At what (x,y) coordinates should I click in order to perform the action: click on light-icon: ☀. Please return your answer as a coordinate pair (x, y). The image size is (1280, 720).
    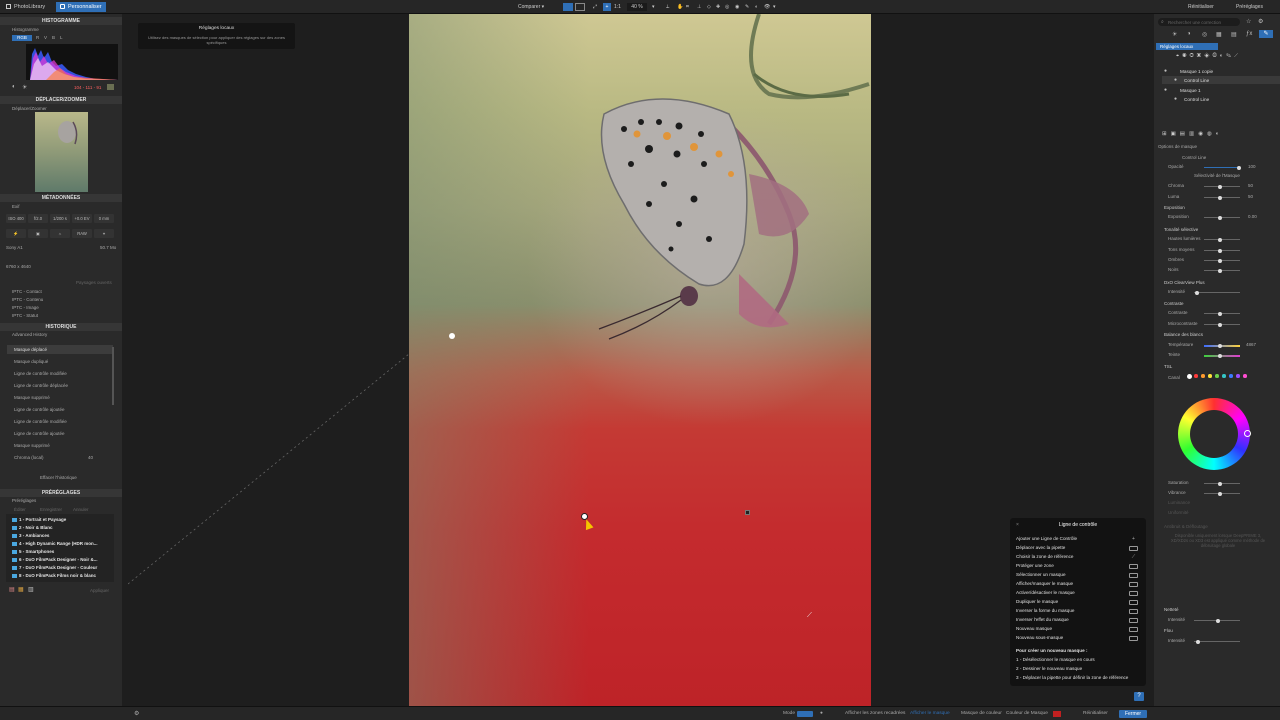
    Looking at the image, I should click on (1174, 34).